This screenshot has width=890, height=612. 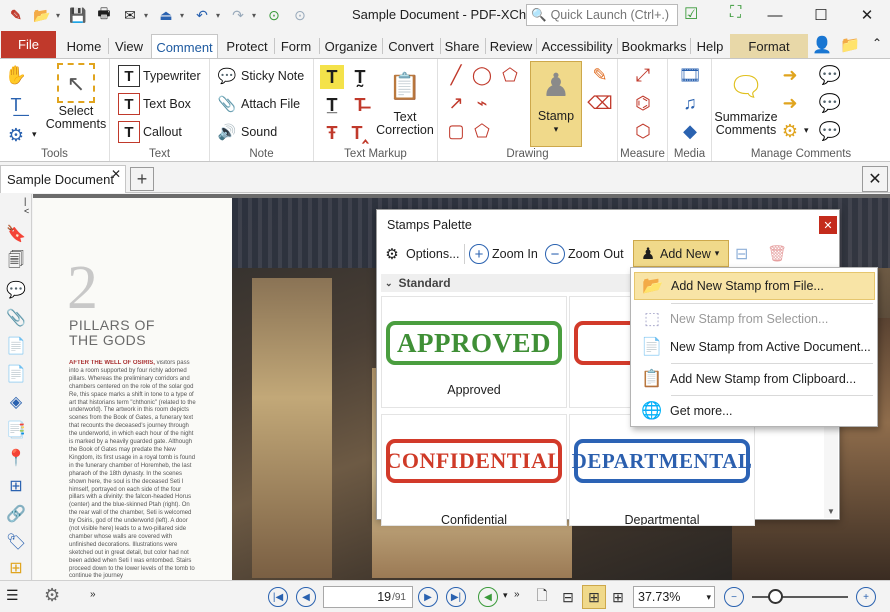 What do you see at coordinates (332, 133) in the screenshot?
I see `replace-text-icon: Ŧ` at bounding box center [332, 133].